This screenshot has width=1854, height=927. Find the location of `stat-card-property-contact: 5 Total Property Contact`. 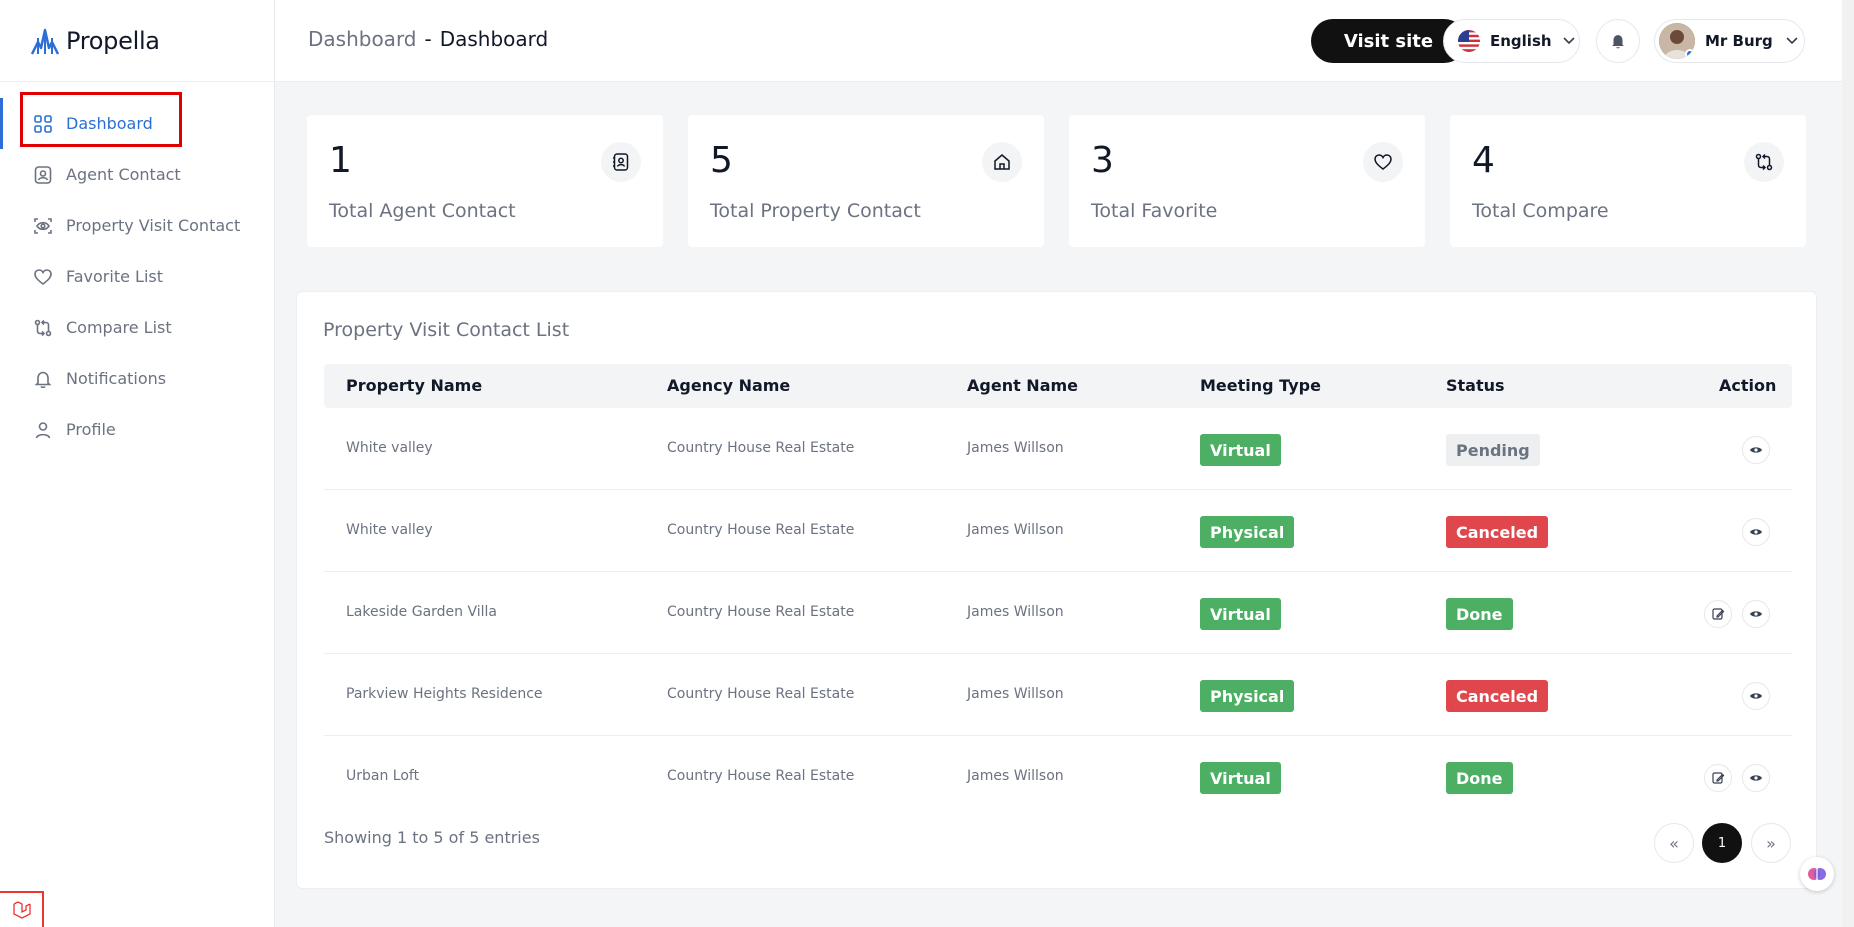

stat-card-property-contact: 5 Total Property Contact is located at coordinates (866, 181).